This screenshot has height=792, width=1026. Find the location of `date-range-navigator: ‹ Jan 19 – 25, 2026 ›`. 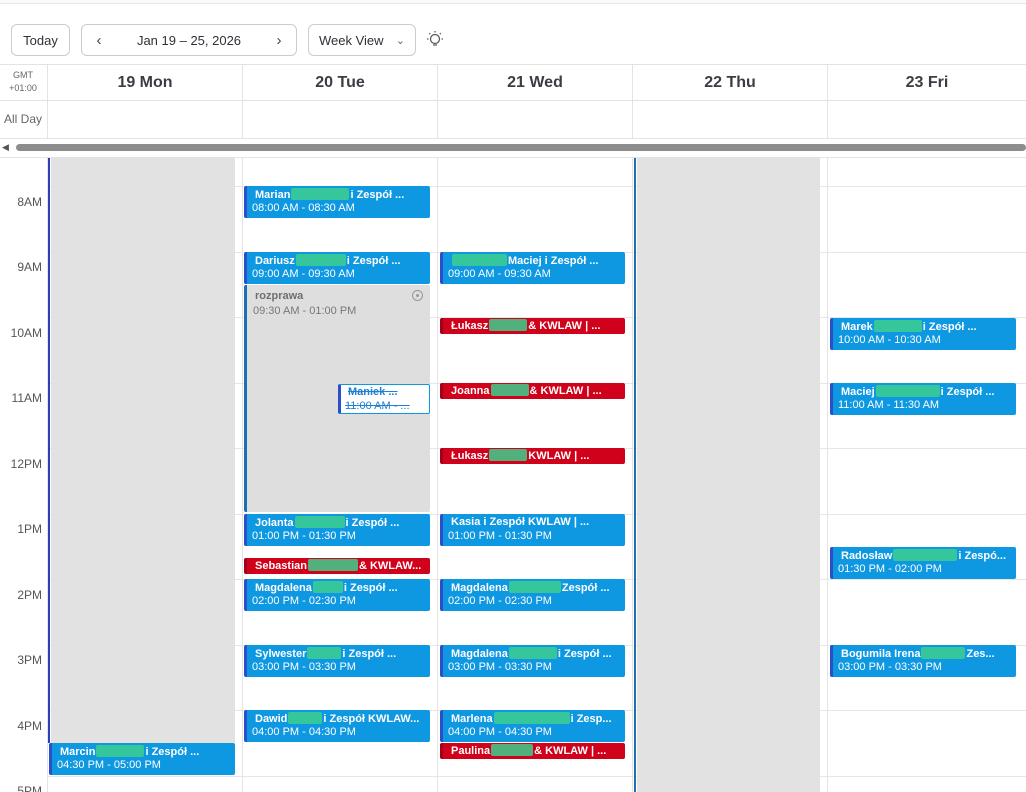

date-range-navigator: ‹ Jan 19 – 25, 2026 › is located at coordinates (189, 40).